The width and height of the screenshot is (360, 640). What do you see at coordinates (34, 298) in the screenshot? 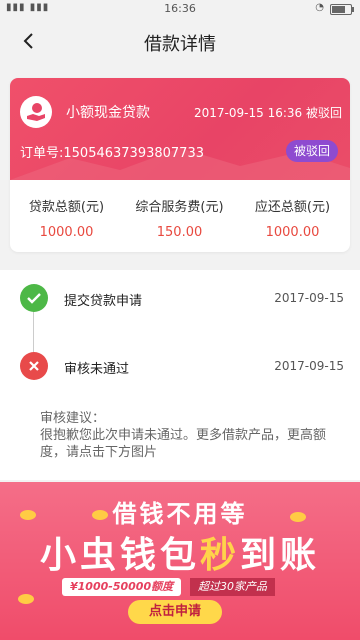
I see `check-icon` at bounding box center [34, 298].